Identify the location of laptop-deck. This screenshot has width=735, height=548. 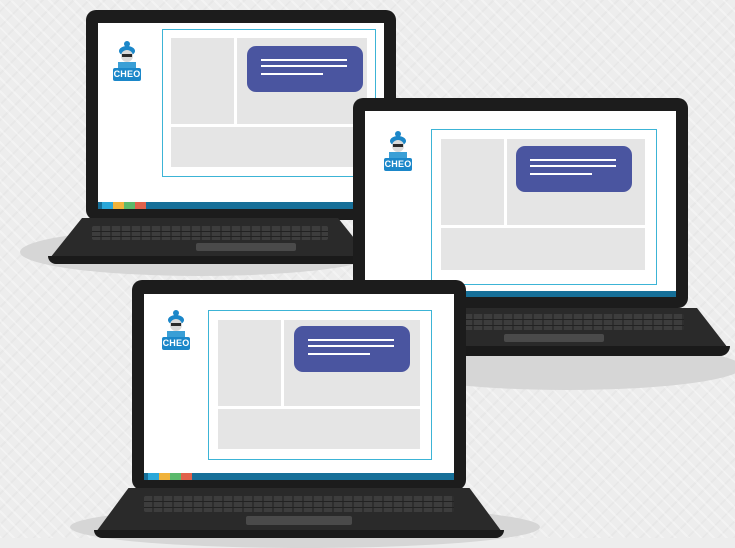
(299, 510).